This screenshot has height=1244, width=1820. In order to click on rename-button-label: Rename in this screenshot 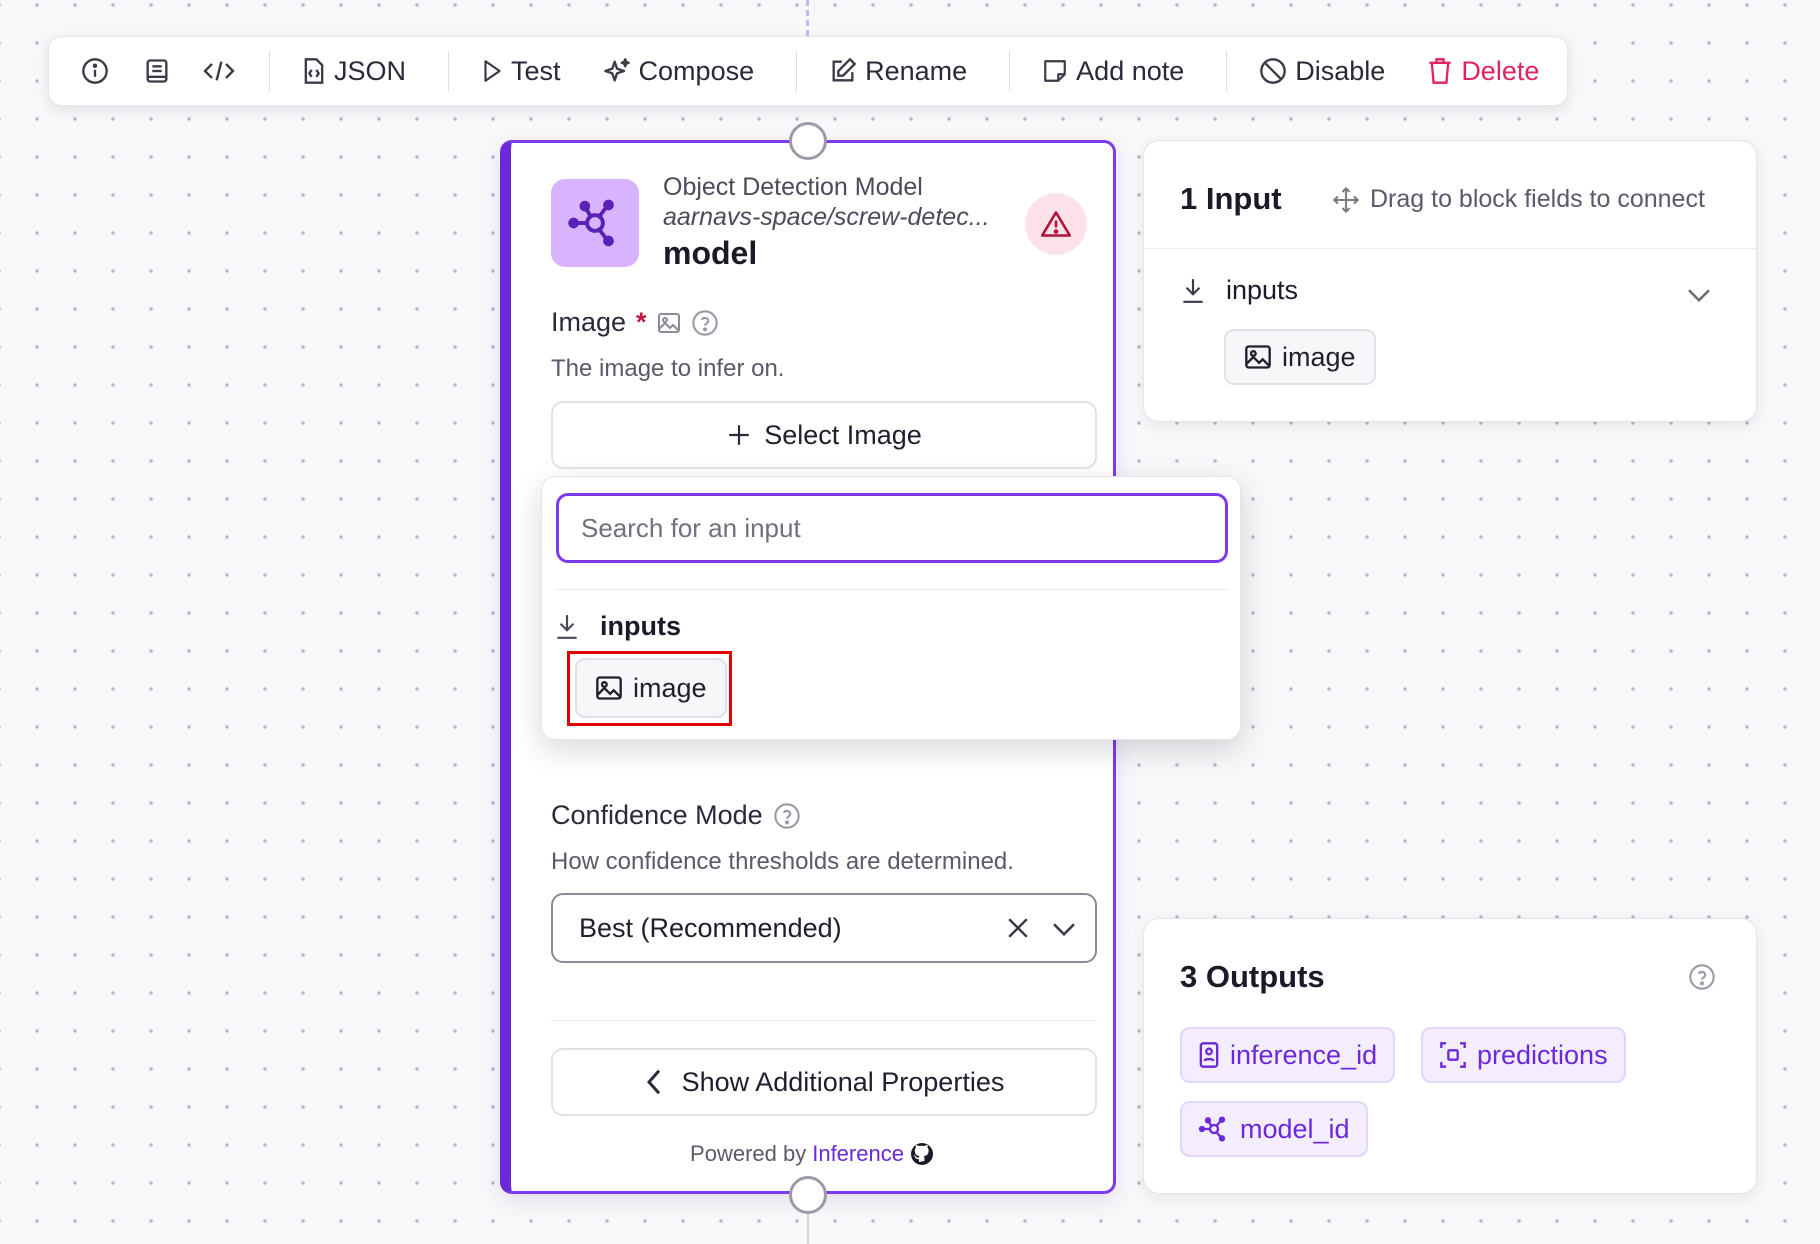, I will do `click(916, 70)`.